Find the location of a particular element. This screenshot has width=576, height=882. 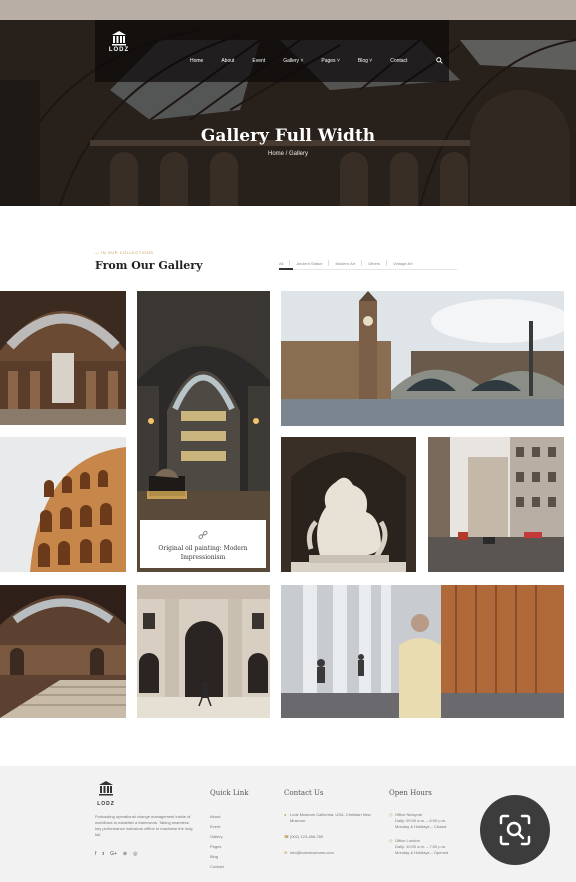

filter-others: Others is located at coordinates (374, 263).